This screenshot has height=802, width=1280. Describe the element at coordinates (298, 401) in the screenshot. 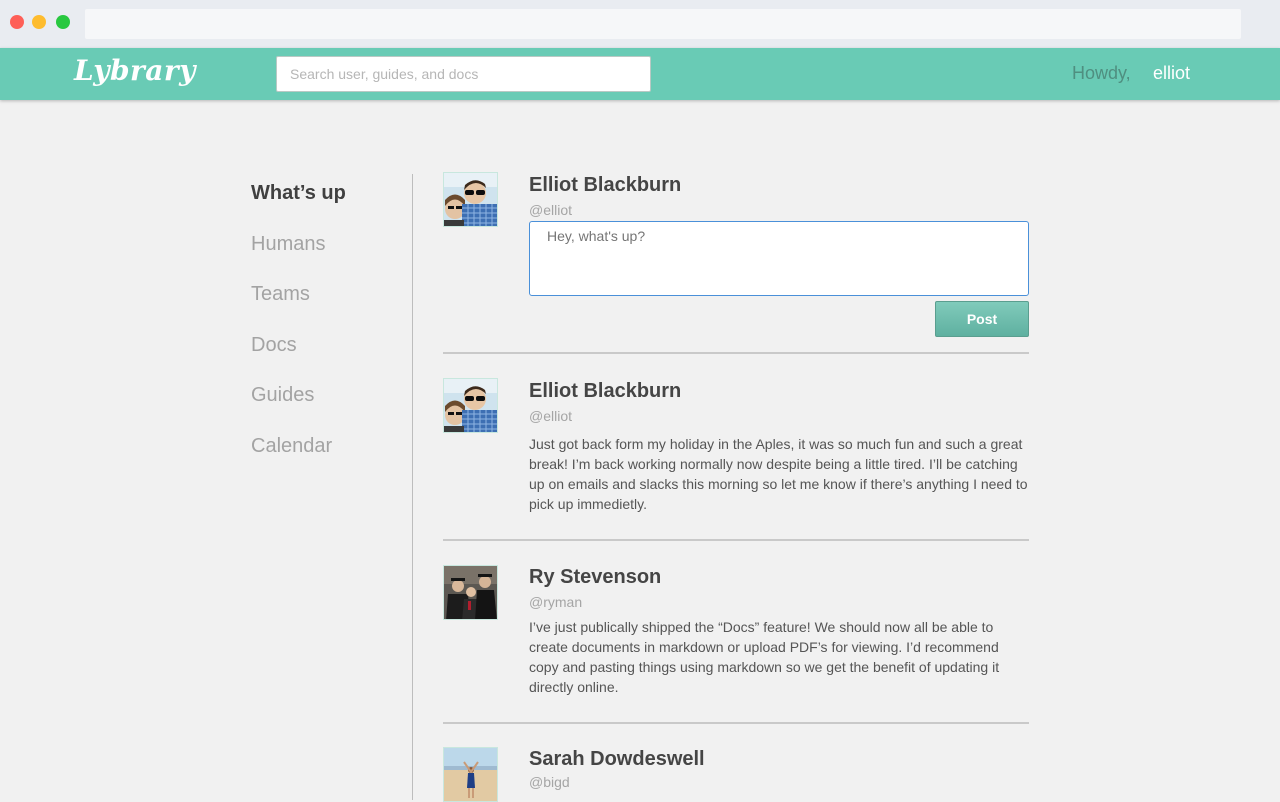

I see `sidebar-item-guides: Guides` at that location.